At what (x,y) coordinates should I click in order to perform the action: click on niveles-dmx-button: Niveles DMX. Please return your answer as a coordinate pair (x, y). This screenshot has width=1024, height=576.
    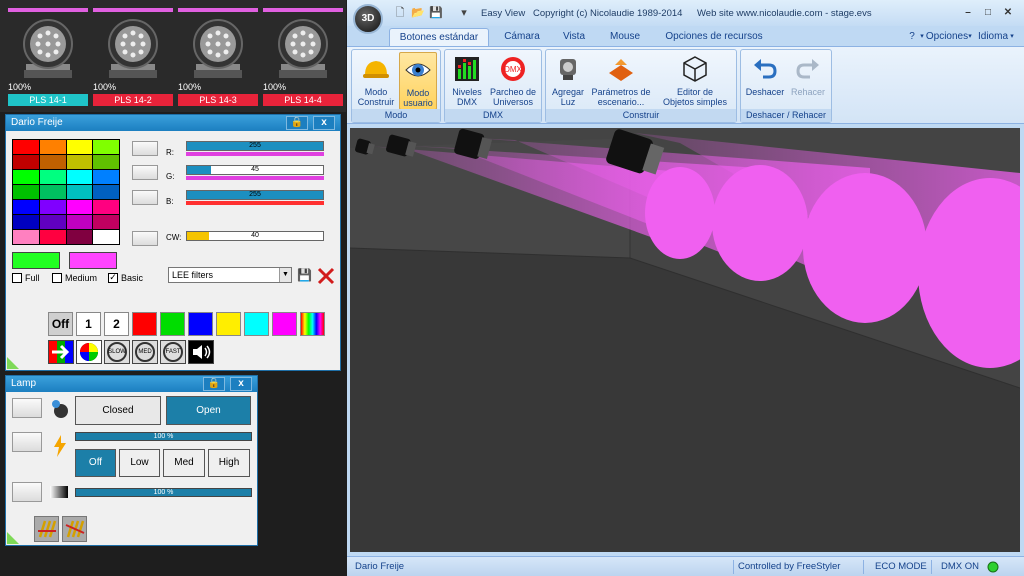
    Looking at the image, I should click on (467, 81).